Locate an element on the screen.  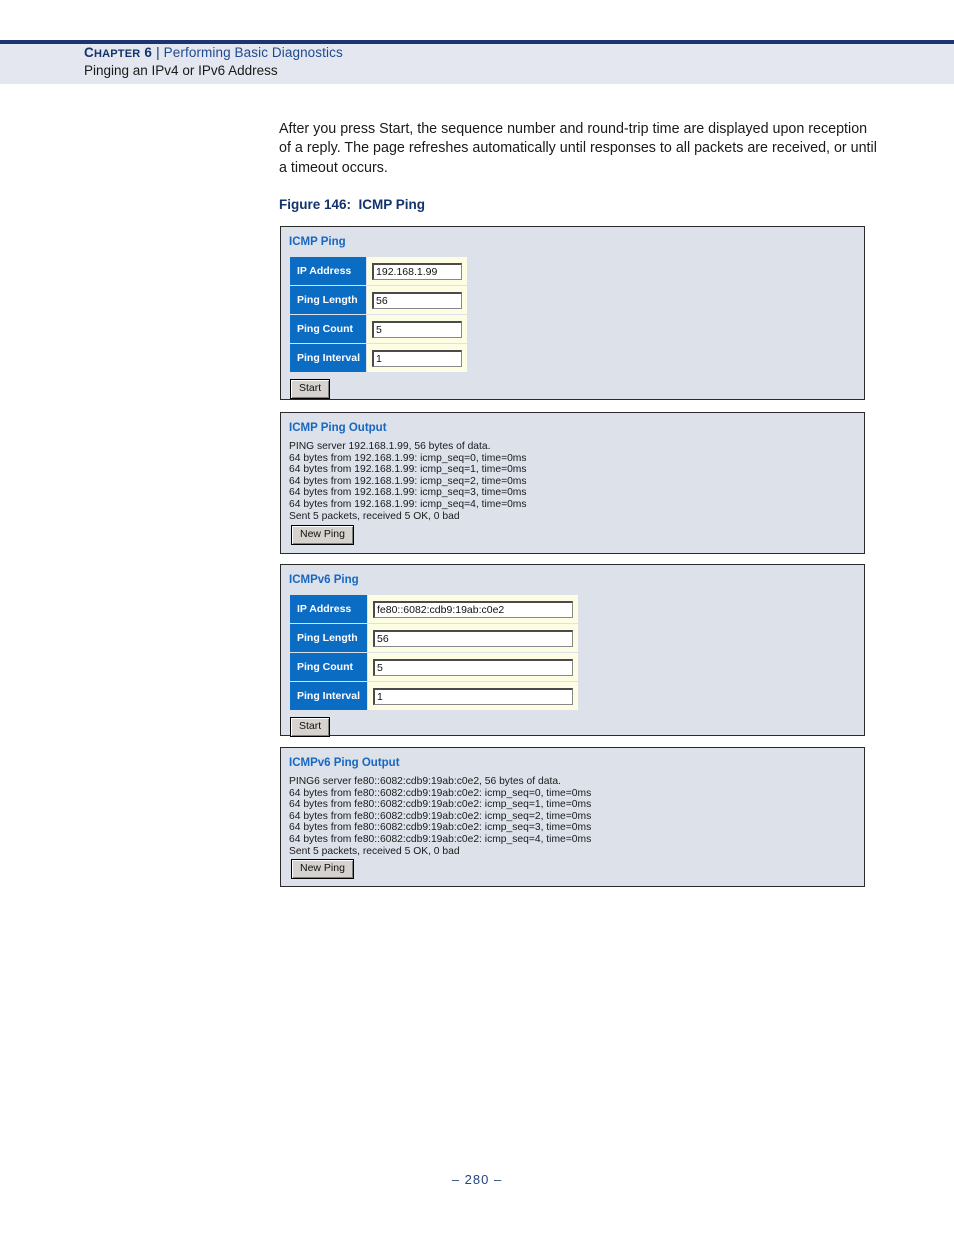
ping-interval-input-v6 is located at coordinates (473, 696).